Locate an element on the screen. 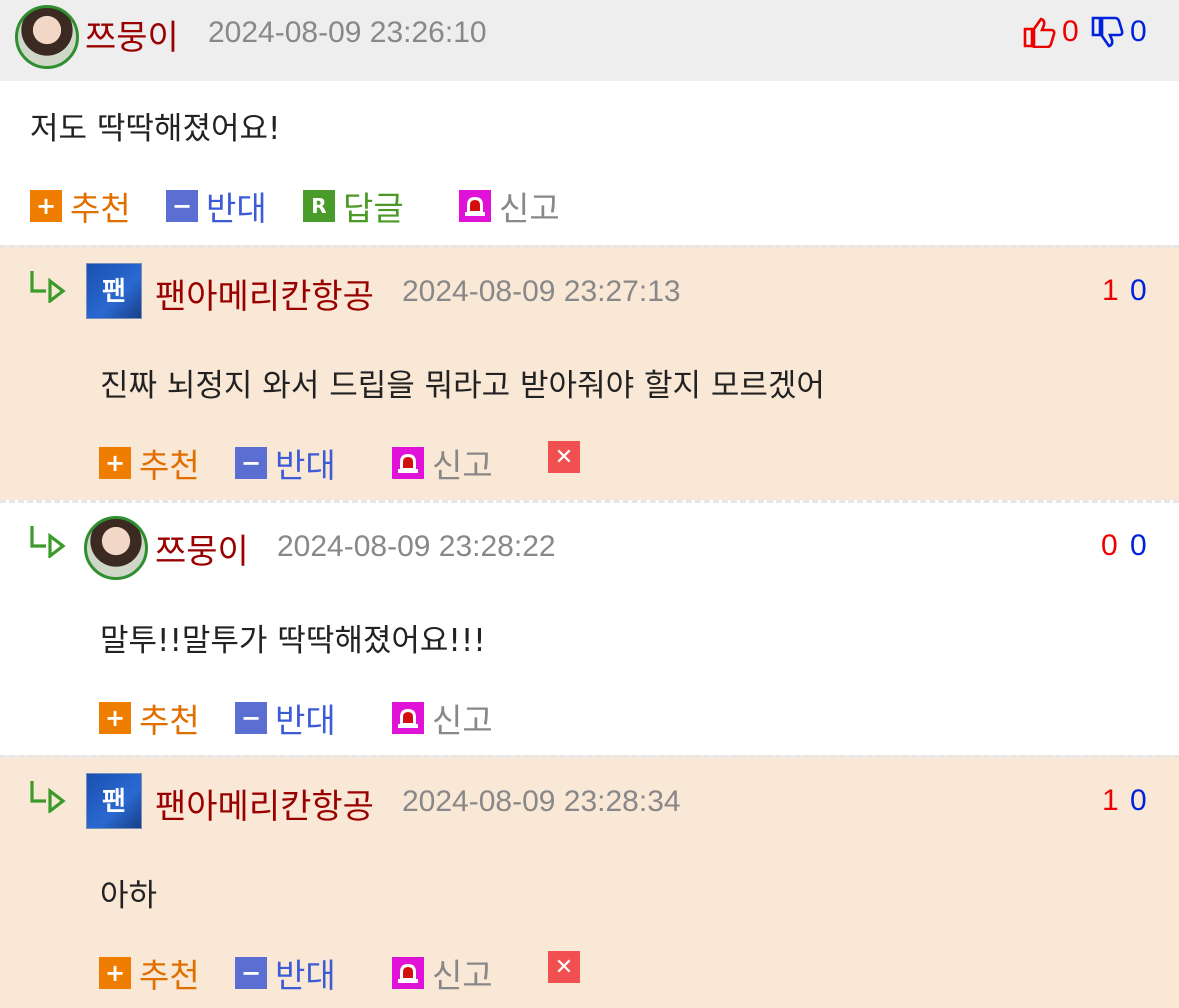 The image size is (1179, 1008). reply-label: 답글 is located at coordinates (373, 208).